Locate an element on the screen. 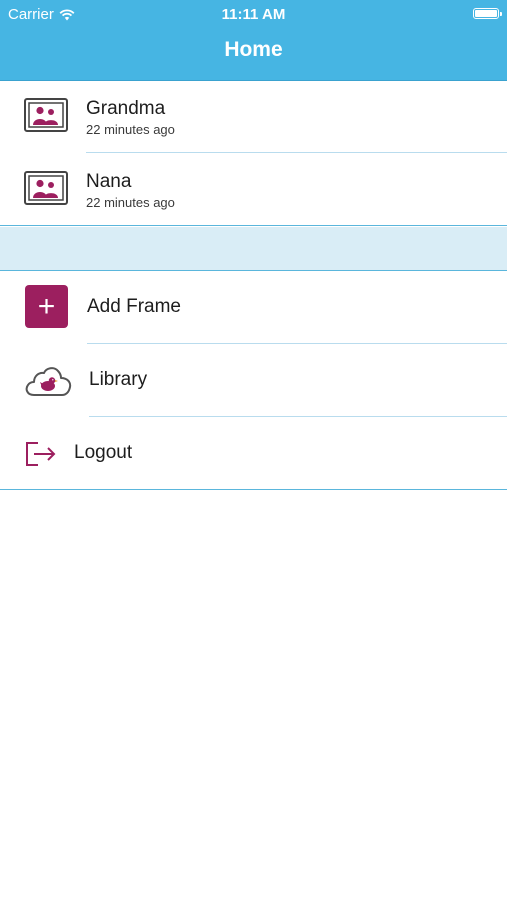  frame-row-grandma: Grandma 22 minutes ago is located at coordinates (253, 116).